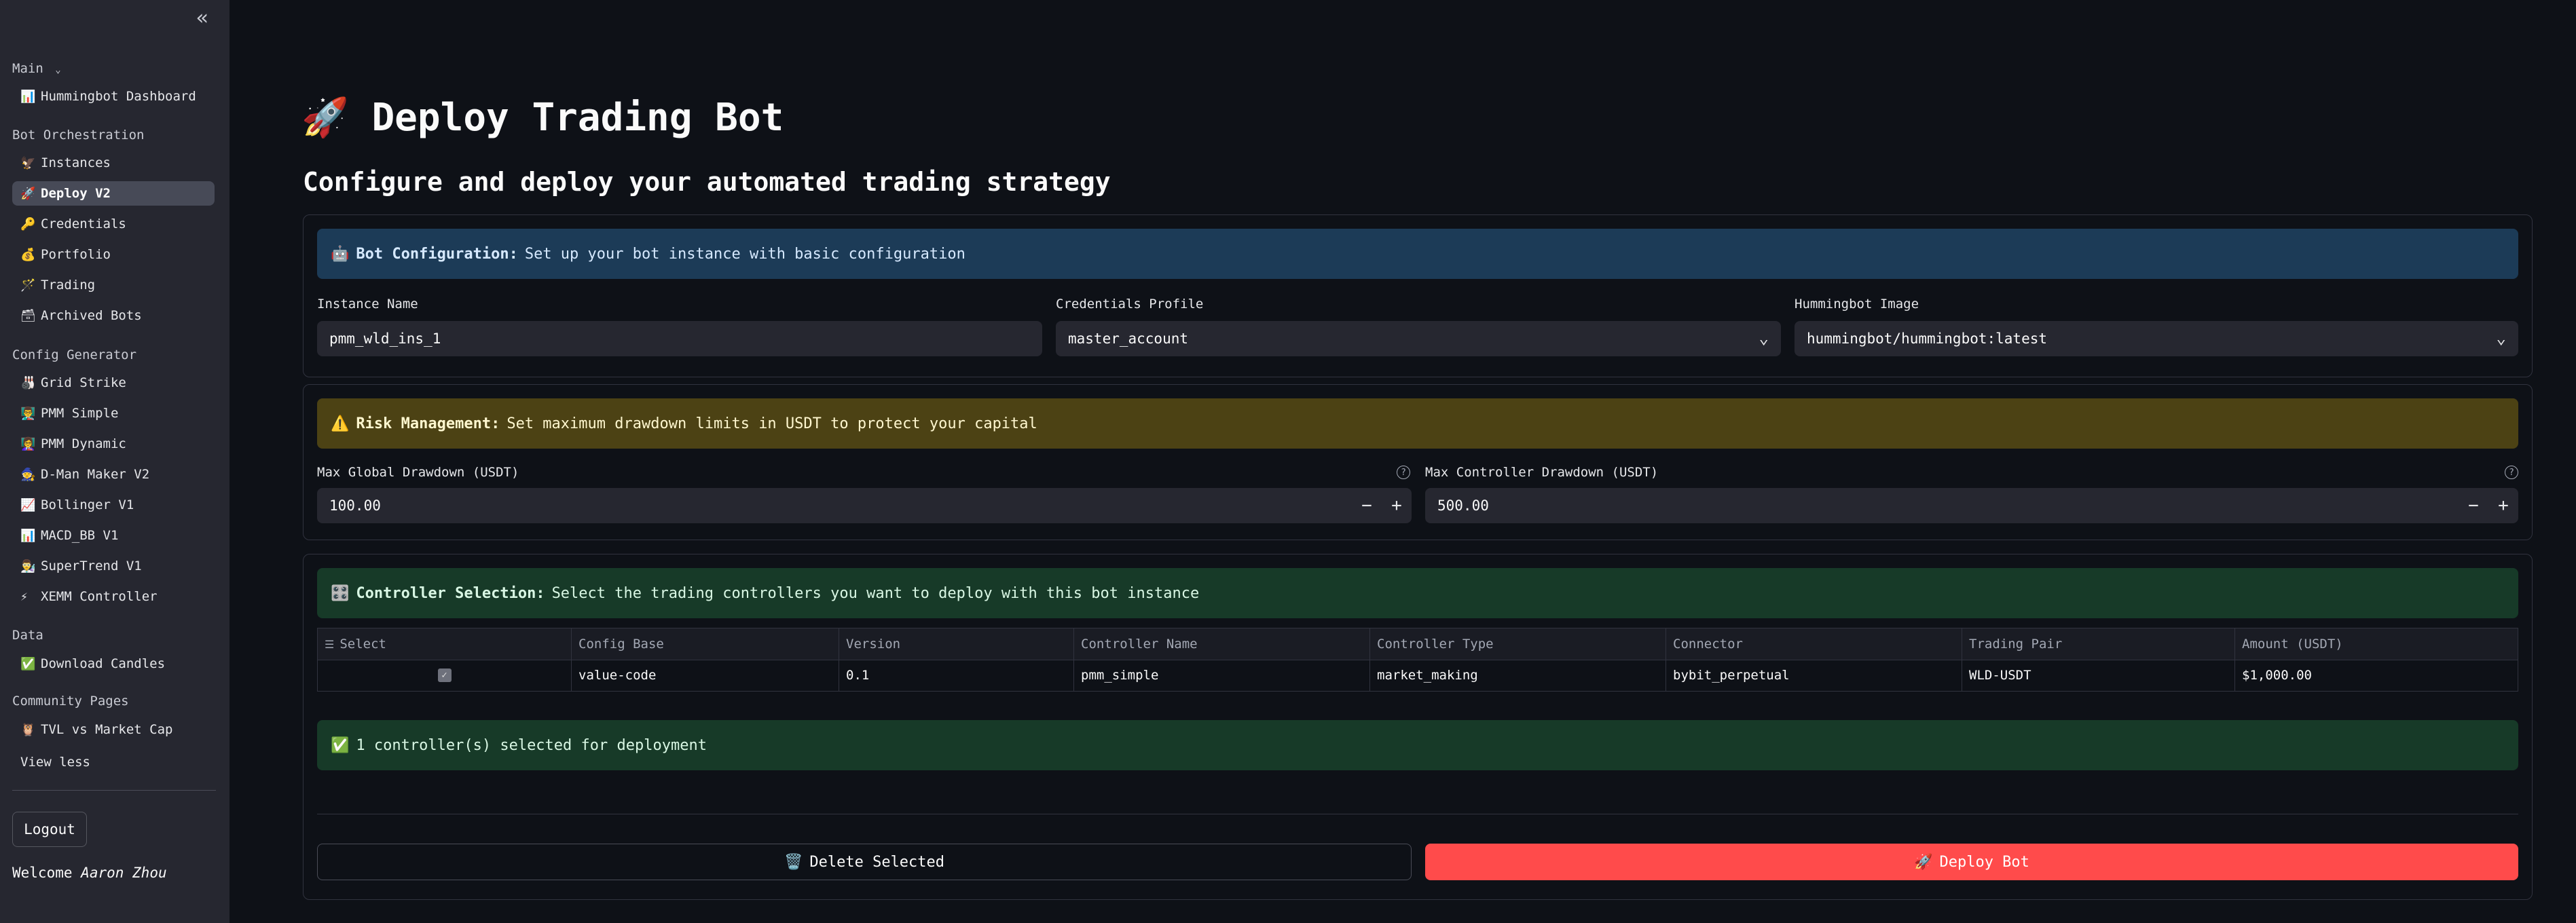  Describe the element at coordinates (956, 644) in the screenshot. I see `column-header-version: Version` at that location.